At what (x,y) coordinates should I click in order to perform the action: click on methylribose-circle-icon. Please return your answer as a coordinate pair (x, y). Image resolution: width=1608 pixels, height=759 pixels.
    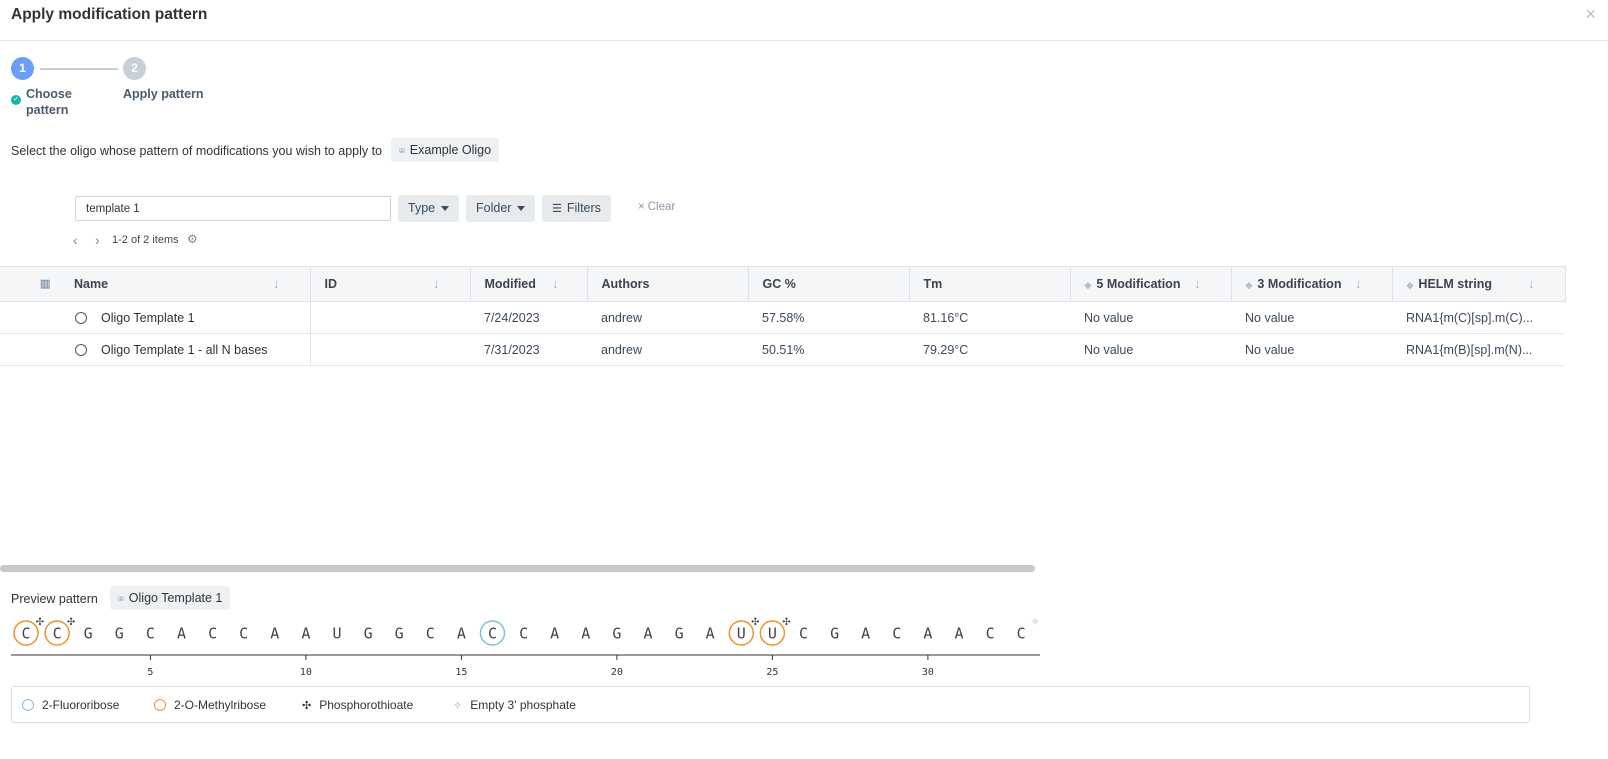
    Looking at the image, I should click on (160, 705).